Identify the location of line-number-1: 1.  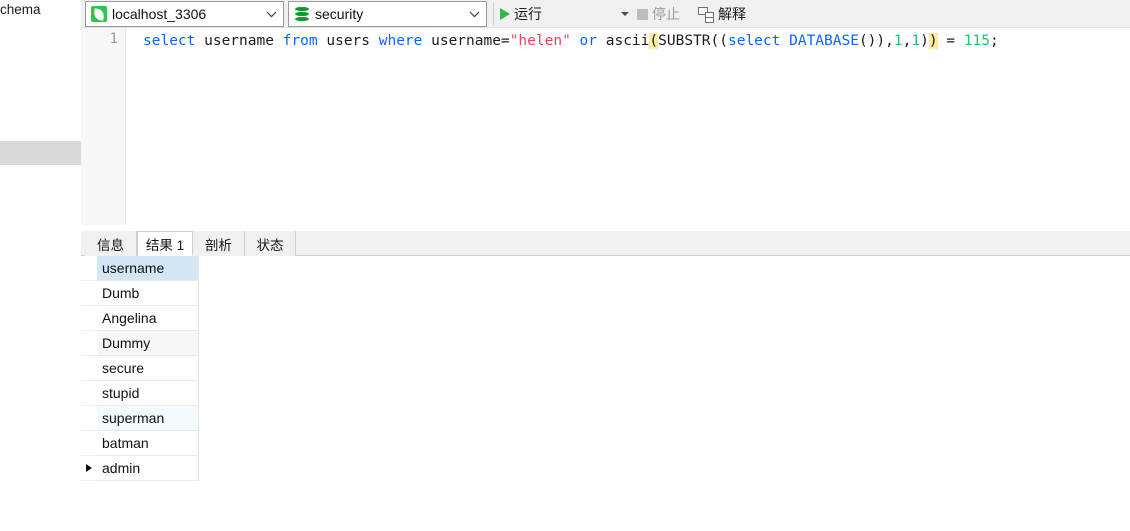
(113, 39).